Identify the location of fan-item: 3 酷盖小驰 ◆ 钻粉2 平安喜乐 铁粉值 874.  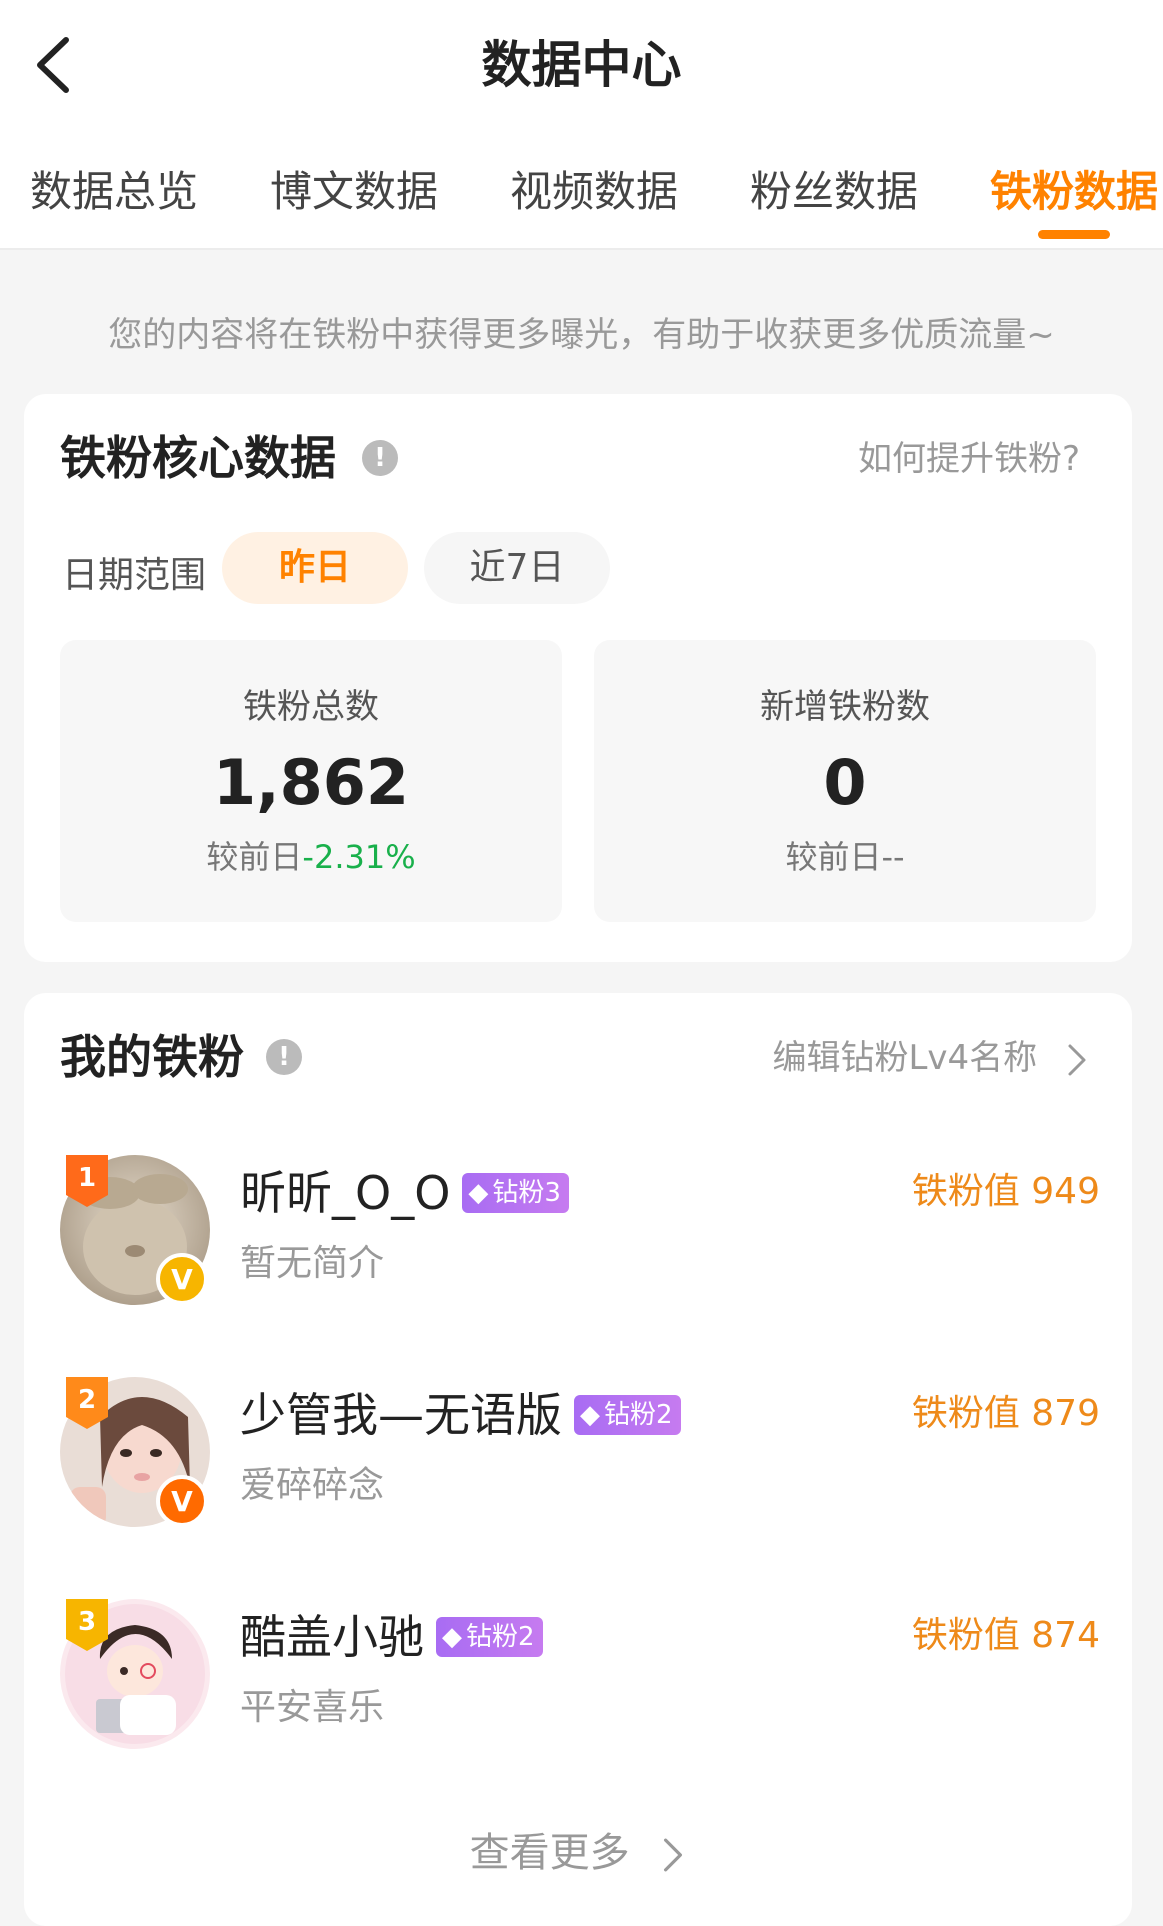
(580, 1679).